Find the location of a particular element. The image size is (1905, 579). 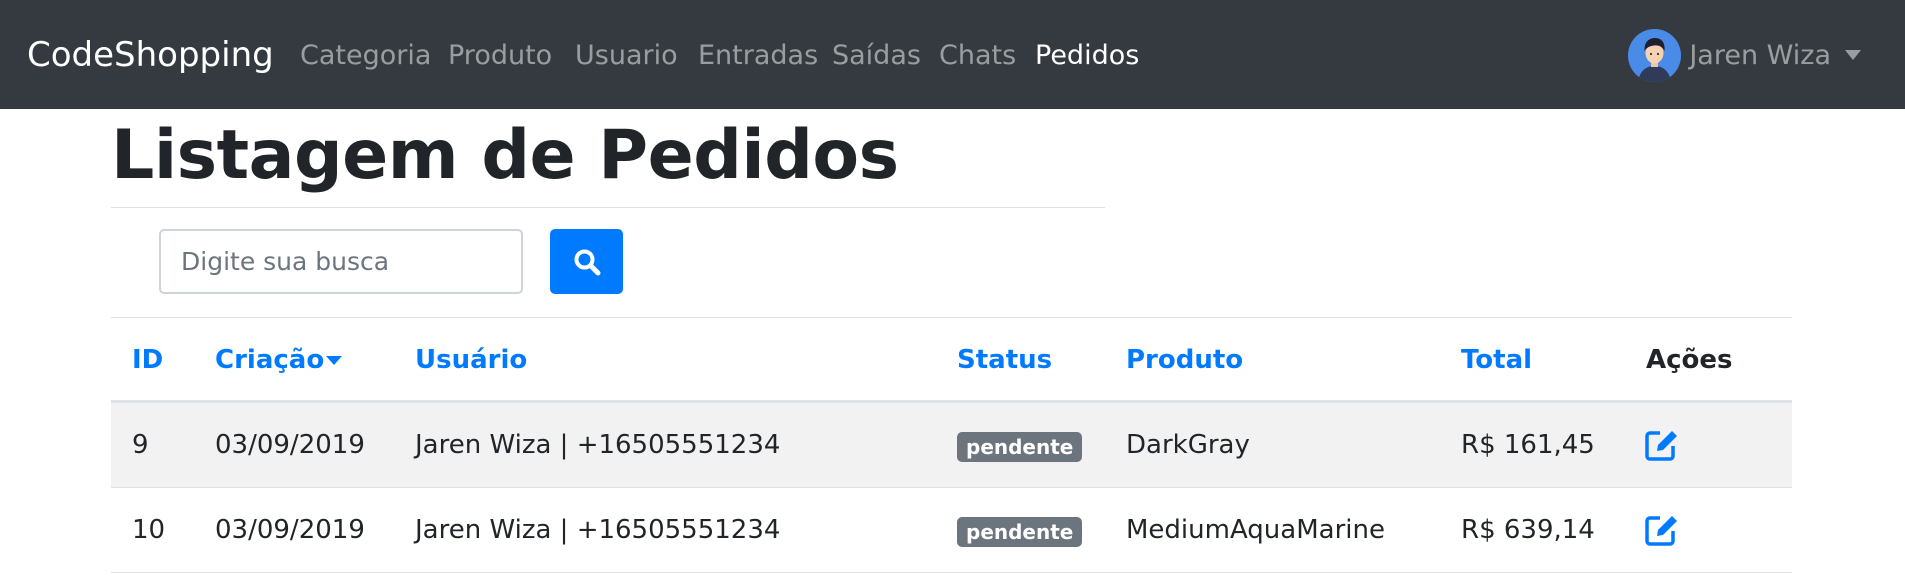

cell-product: MediumAquaMarine is located at coordinates (1255, 530).